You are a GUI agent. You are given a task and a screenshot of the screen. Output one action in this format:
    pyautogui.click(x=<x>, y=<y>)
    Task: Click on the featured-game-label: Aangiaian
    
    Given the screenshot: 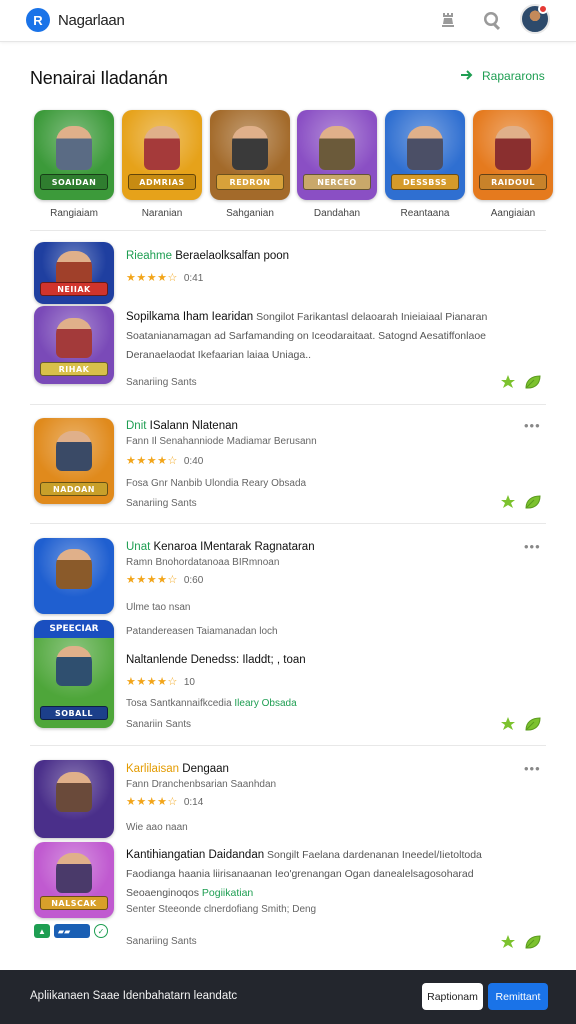 What is the action you would take?
    pyautogui.click(x=513, y=213)
    